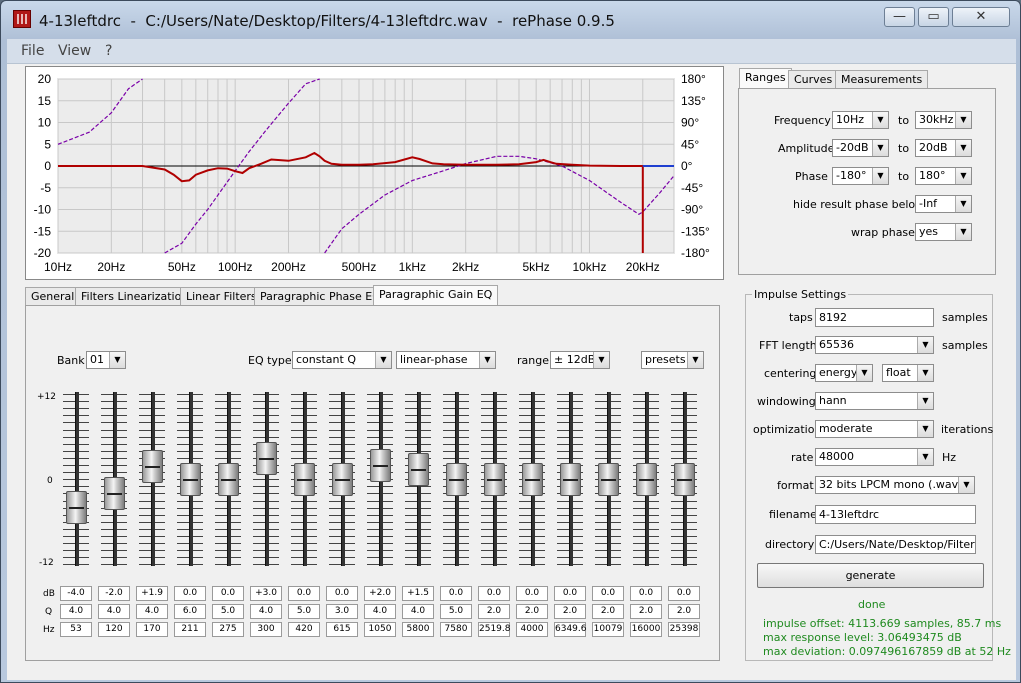 The height and width of the screenshot is (683, 1021). What do you see at coordinates (342, 629) in the screenshot?
I see `band-hz-value: 615` at bounding box center [342, 629].